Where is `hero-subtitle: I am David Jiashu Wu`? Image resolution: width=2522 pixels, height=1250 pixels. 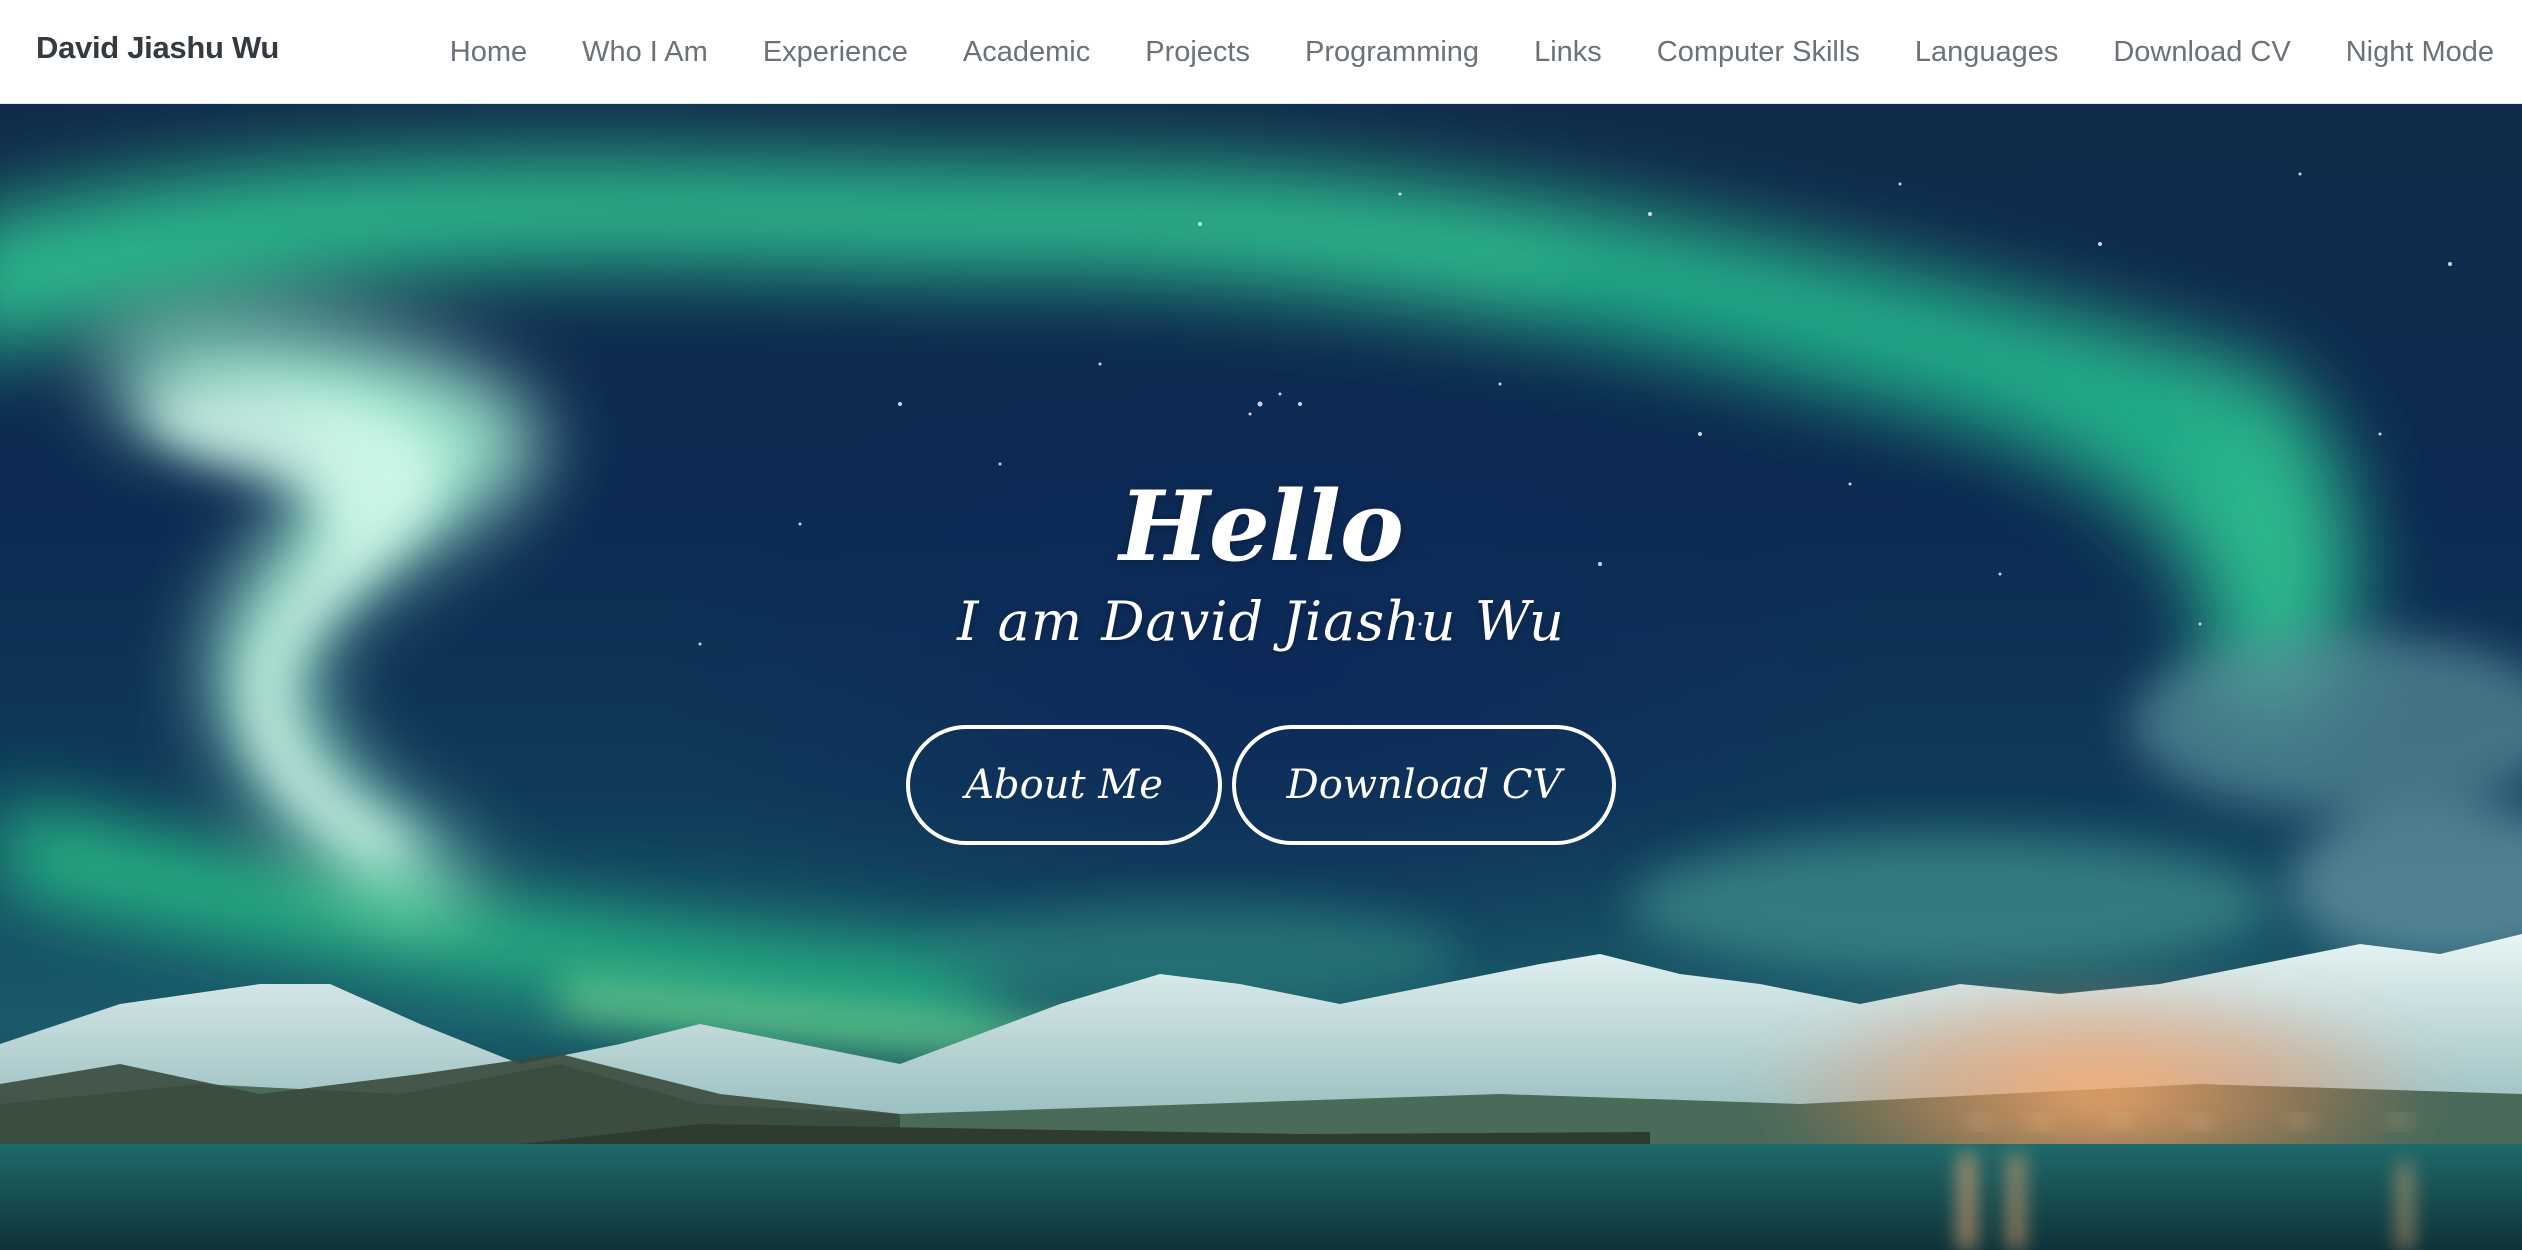 hero-subtitle: I am David Jiashu Wu is located at coordinates (1261, 621).